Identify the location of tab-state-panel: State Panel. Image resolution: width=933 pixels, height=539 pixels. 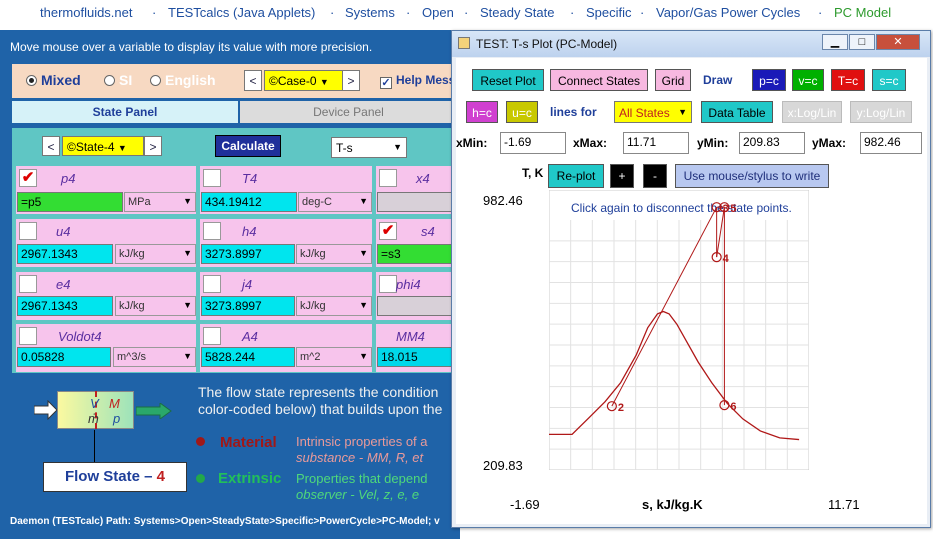
(125, 112).